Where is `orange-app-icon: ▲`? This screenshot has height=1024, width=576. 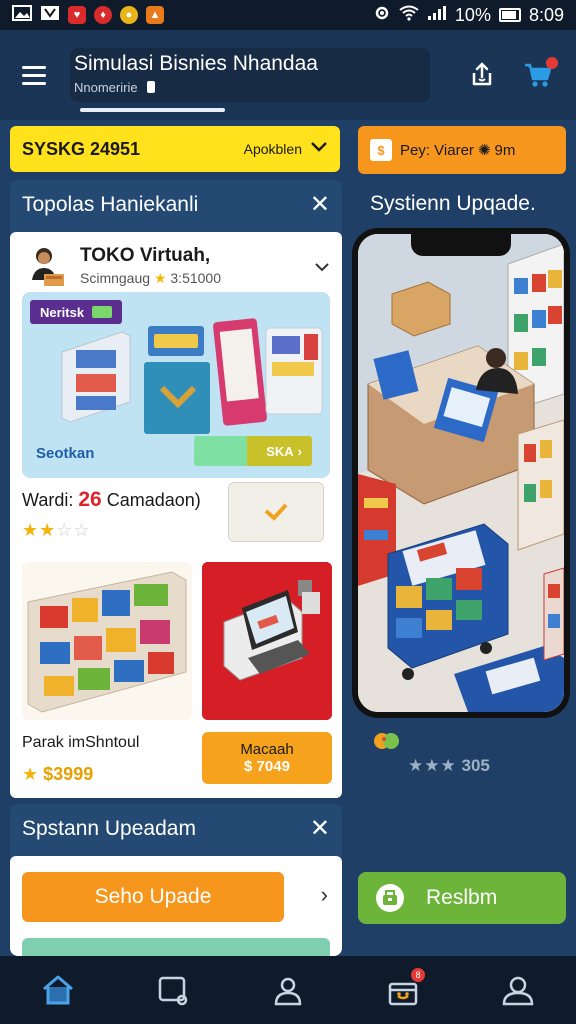
orange-app-icon: ▲ is located at coordinates (155, 15).